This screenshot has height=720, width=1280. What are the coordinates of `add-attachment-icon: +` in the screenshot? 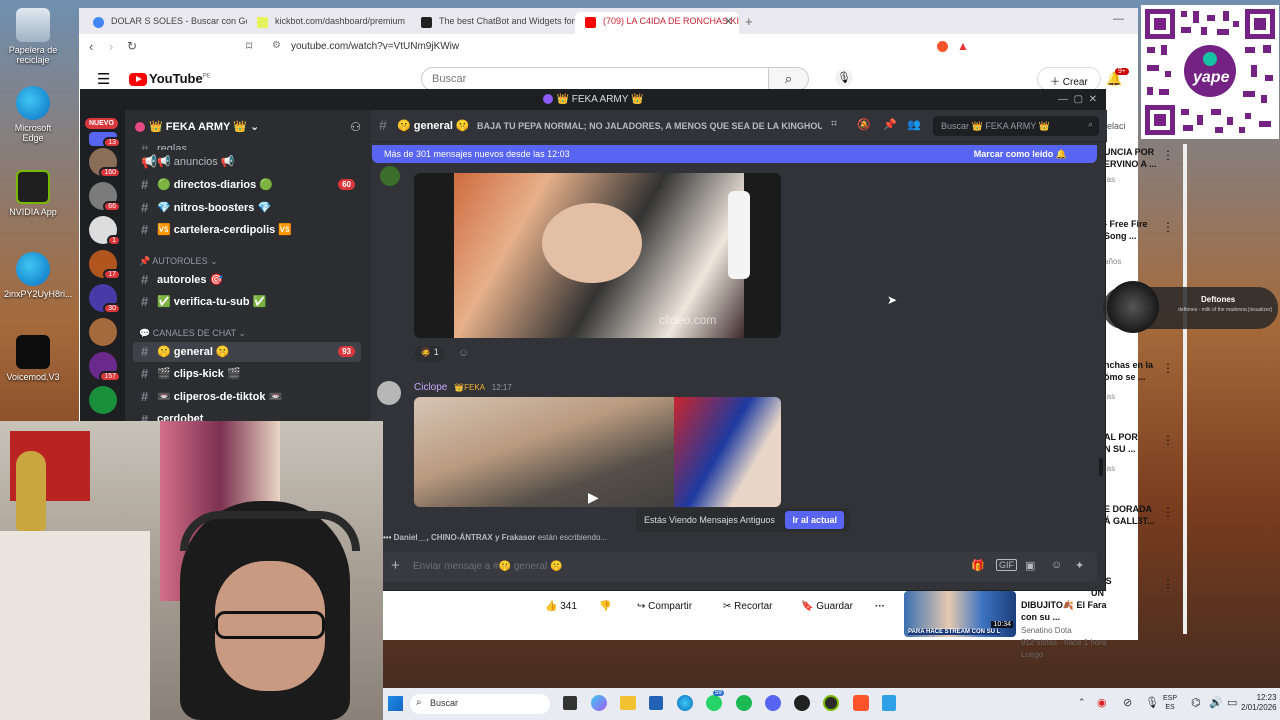 It's located at (395, 565).